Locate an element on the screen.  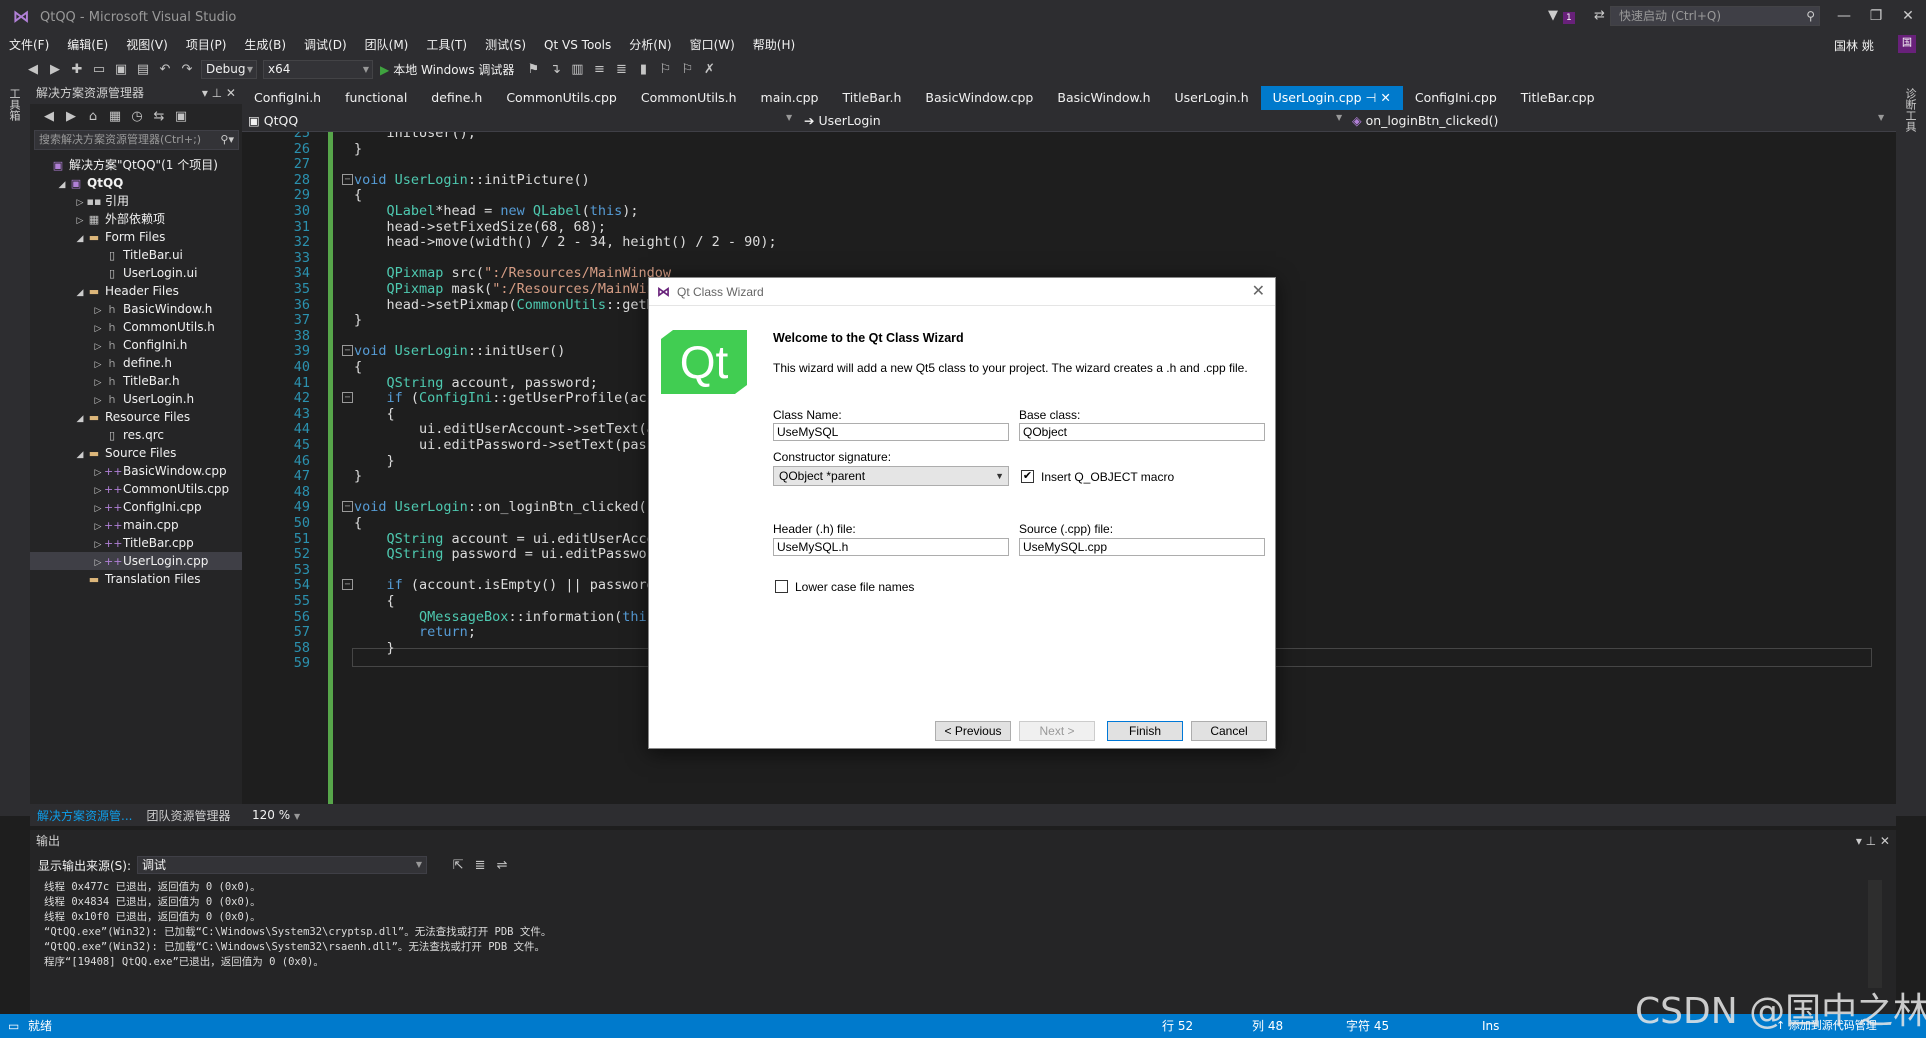
prev-bookmark-icon: ⚐ is located at coordinates (687, 69).